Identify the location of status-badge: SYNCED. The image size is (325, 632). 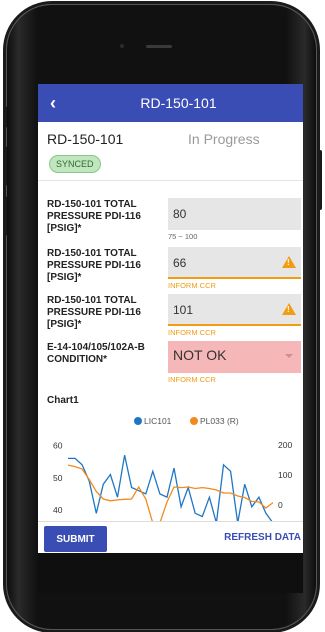
(75, 164).